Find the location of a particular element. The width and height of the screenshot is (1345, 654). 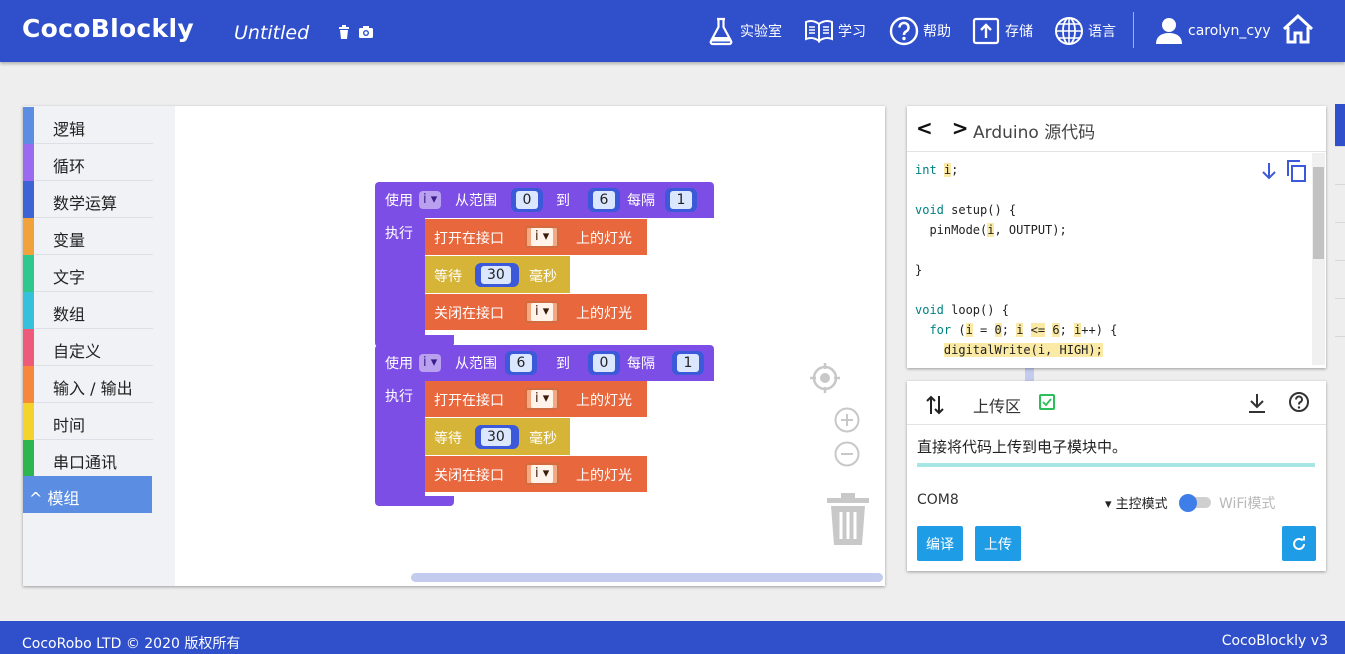

main-controller-mode-label: ▾ 主控模式 is located at coordinates (1136, 502).